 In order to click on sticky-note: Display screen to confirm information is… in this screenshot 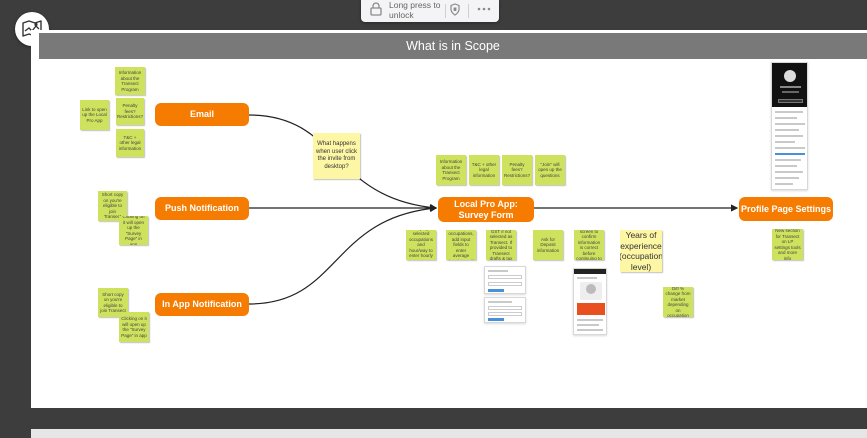, I will do `click(589, 245)`.